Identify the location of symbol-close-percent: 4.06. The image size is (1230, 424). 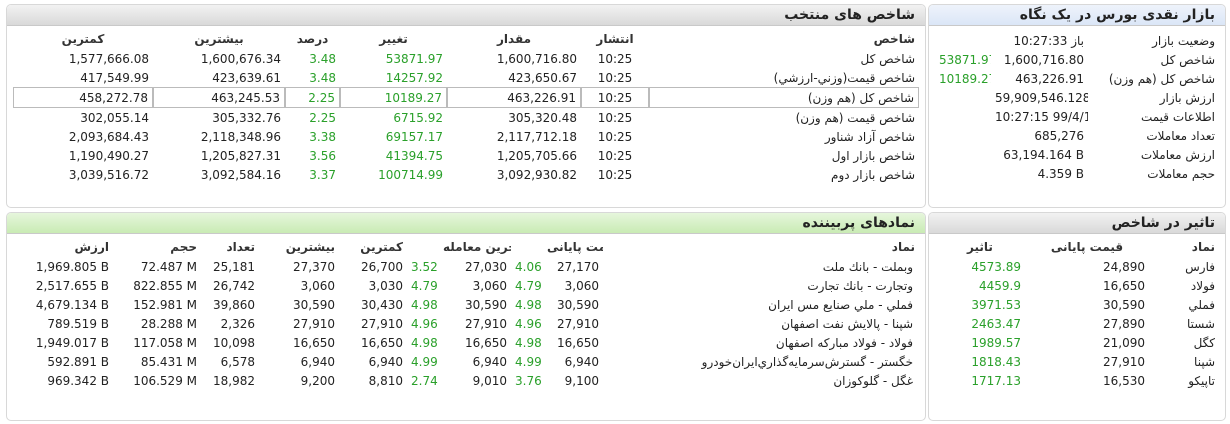
(528, 266).